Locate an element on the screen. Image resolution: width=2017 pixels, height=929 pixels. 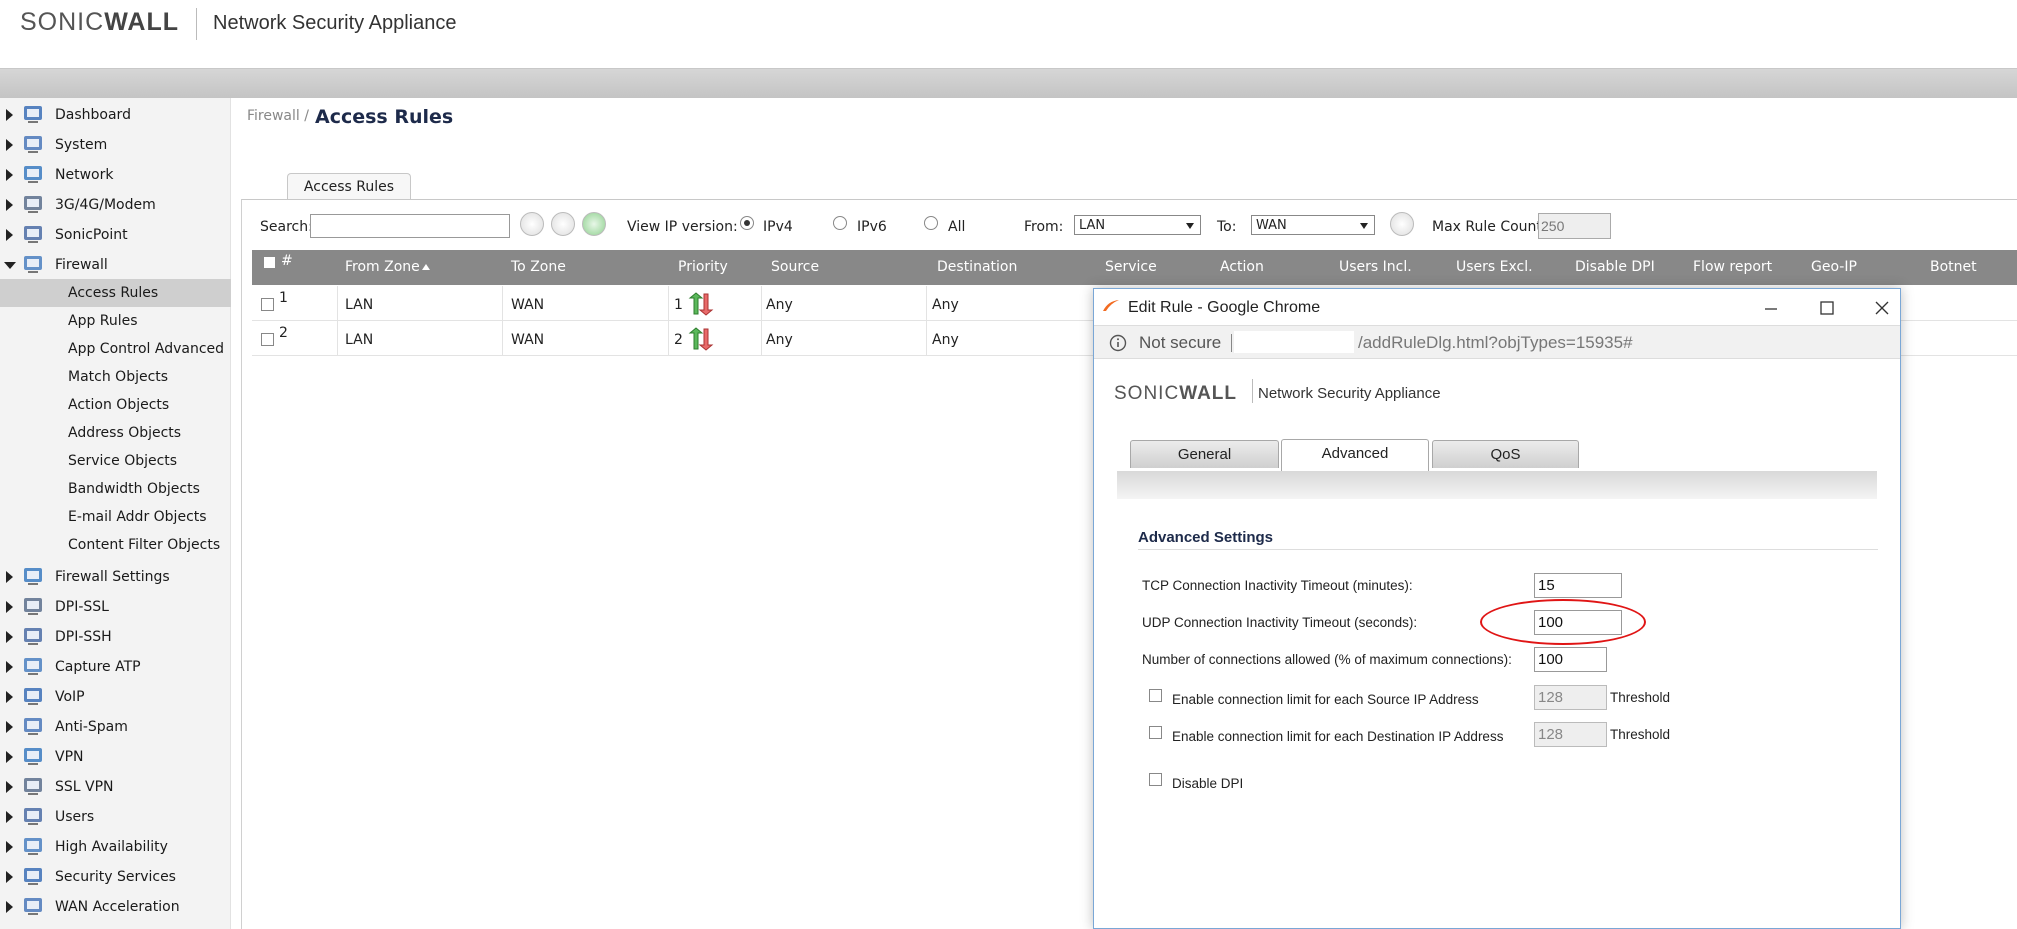
close-icon is located at coordinates (1882, 308).